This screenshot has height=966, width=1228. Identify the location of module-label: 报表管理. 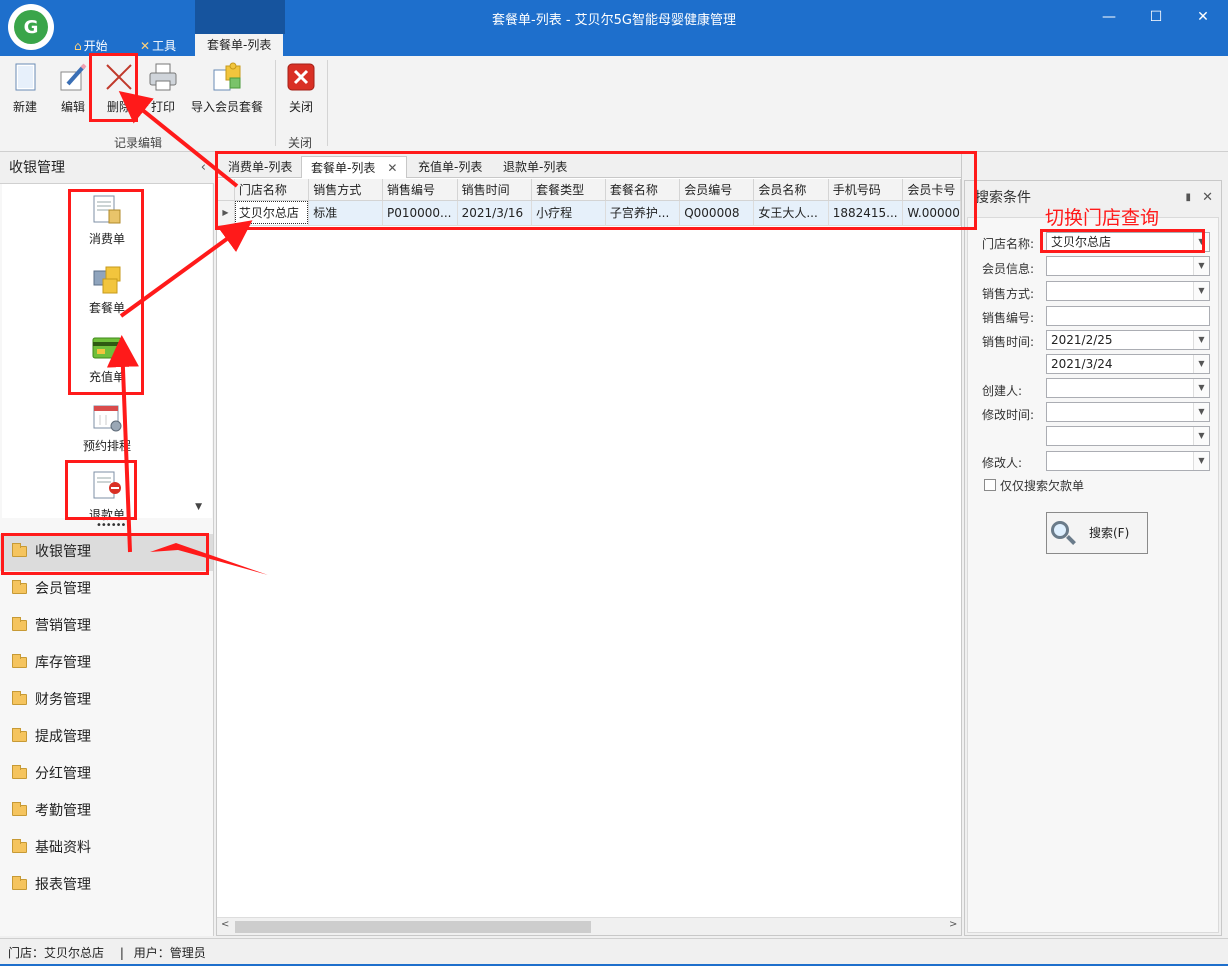
(63, 885).